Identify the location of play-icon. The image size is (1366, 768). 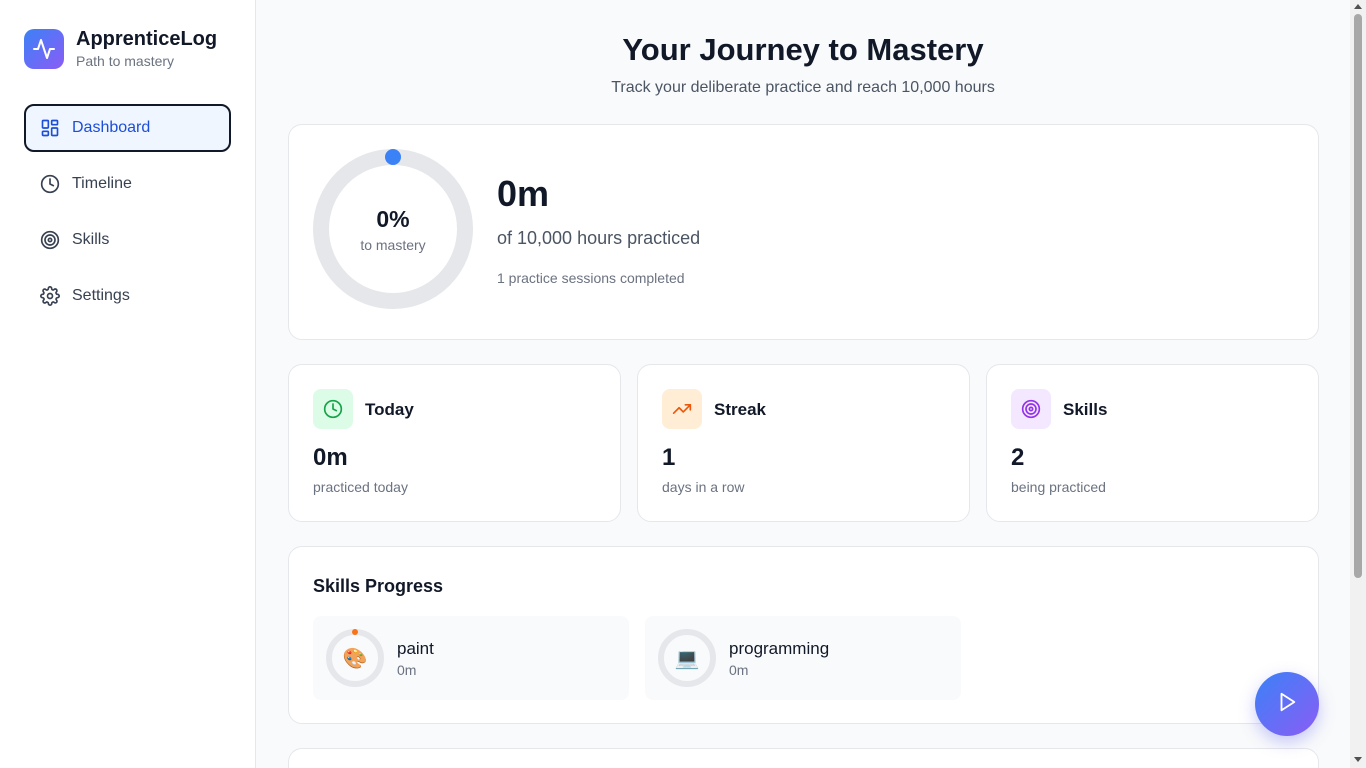
(1287, 704).